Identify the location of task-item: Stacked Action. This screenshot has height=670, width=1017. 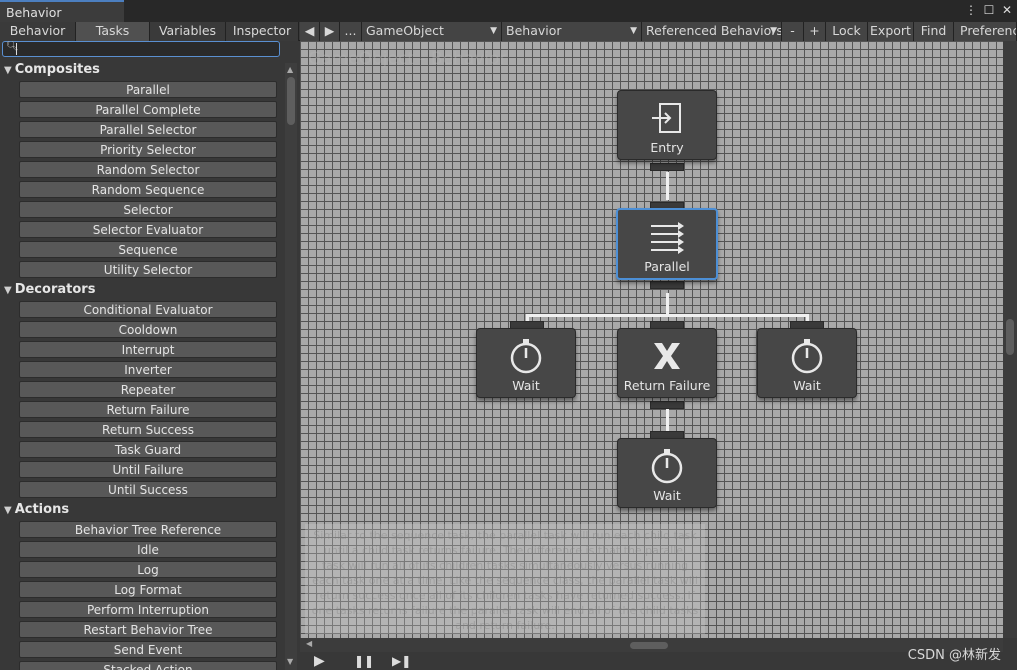
(148, 665).